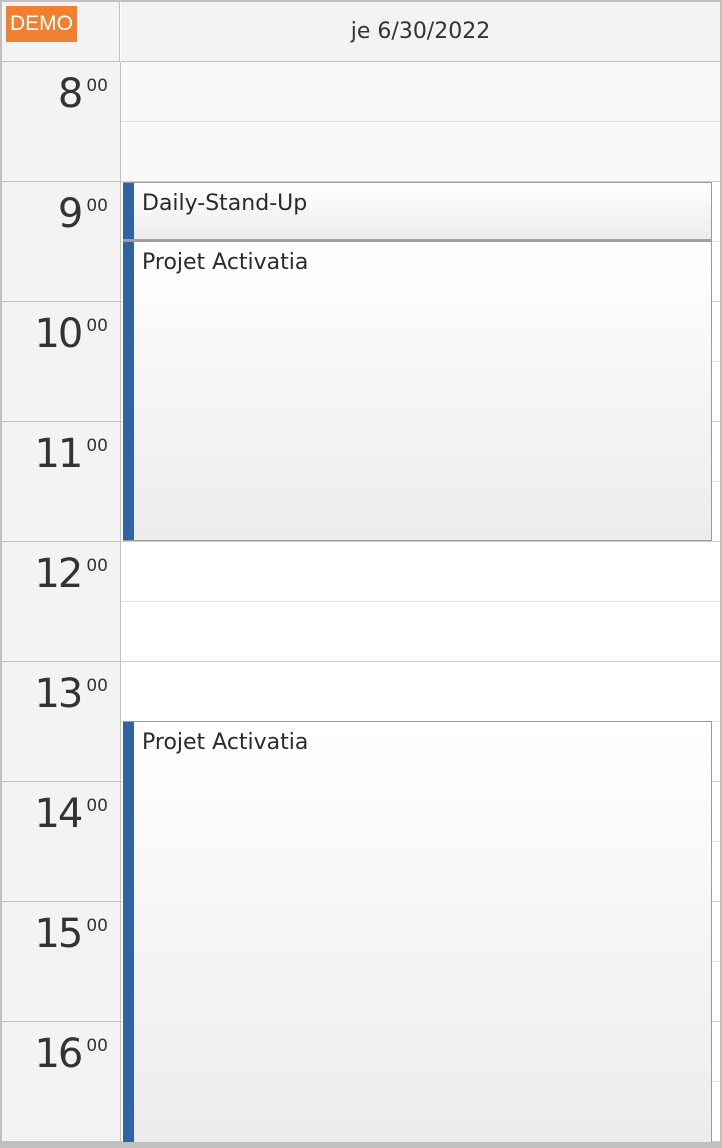 This screenshot has height=1148, width=722. I want to click on hour-cell-9: 9 00, so click(61, 242).